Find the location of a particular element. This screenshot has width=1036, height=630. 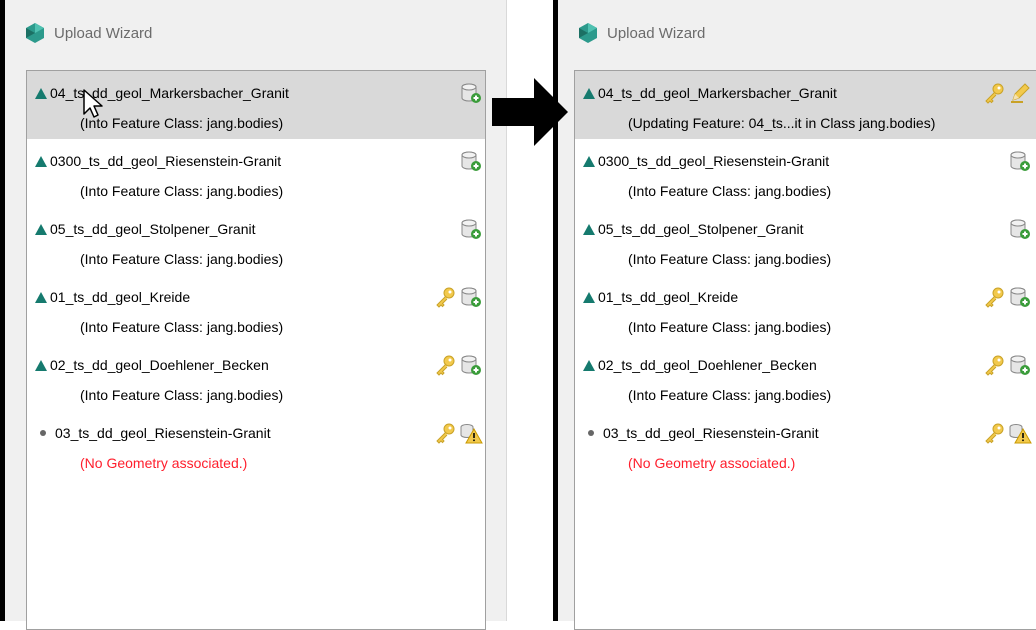

pencil-icon is located at coordinates (1020, 93).